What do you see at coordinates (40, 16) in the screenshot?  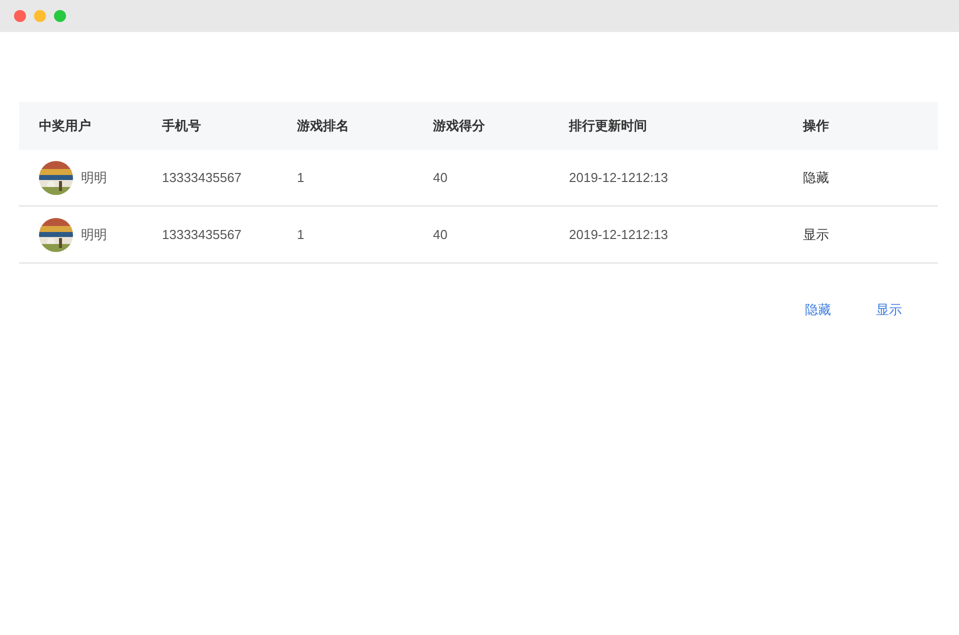 I see `minimize-icon` at bounding box center [40, 16].